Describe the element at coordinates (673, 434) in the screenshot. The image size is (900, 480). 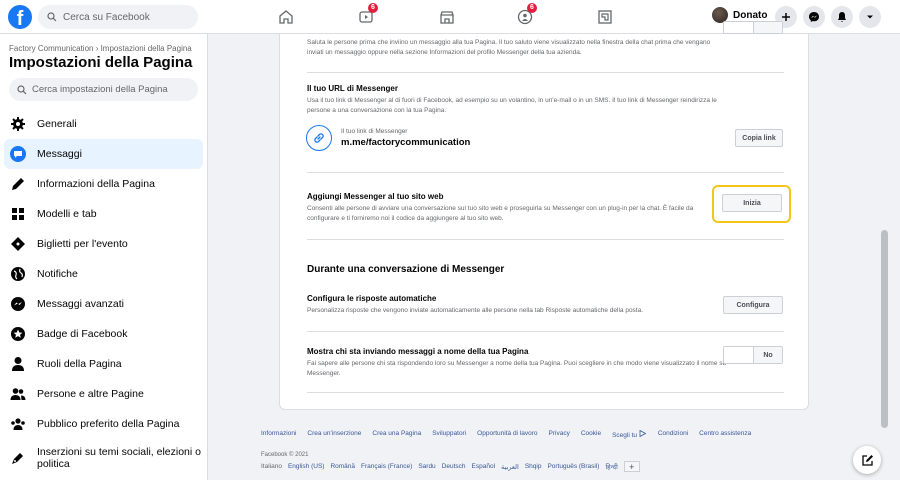
I see `footer-link: Condizioni` at that location.